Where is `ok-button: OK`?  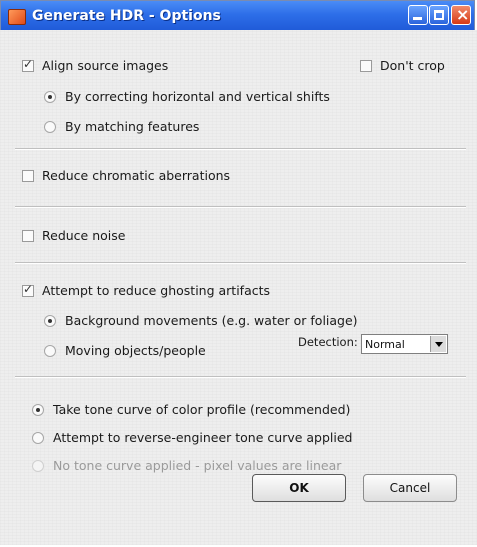 ok-button: OK is located at coordinates (299, 488).